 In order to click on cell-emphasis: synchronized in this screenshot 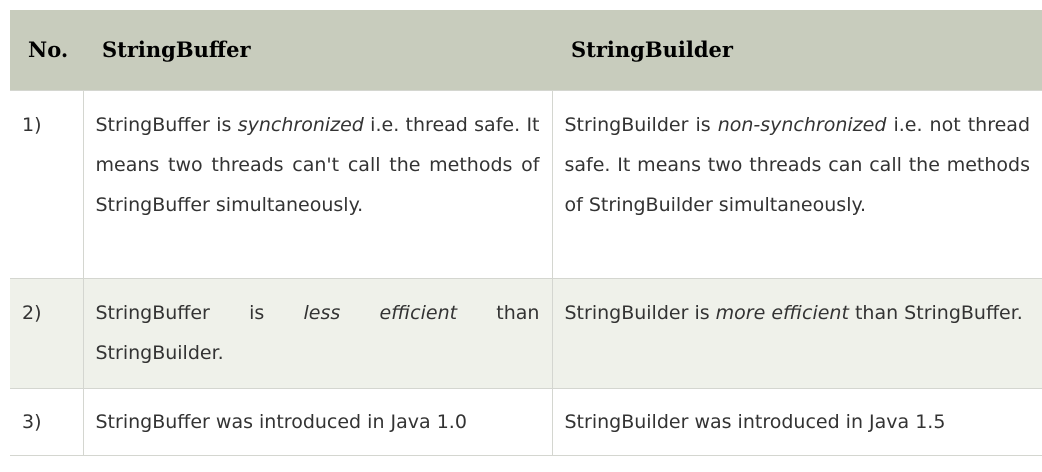, I will do `click(300, 124)`.